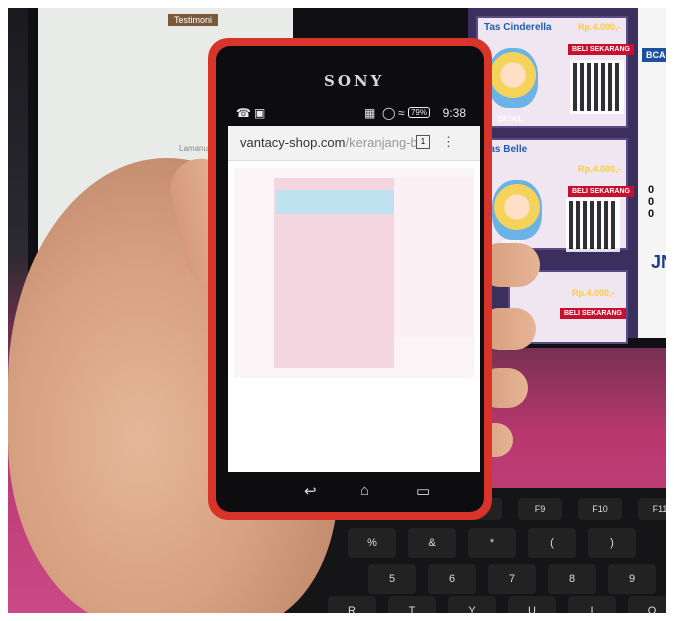 Image resolution: width=674 pixels, height=621 pixels. I want to click on home-icon: ⌂, so click(364, 490).